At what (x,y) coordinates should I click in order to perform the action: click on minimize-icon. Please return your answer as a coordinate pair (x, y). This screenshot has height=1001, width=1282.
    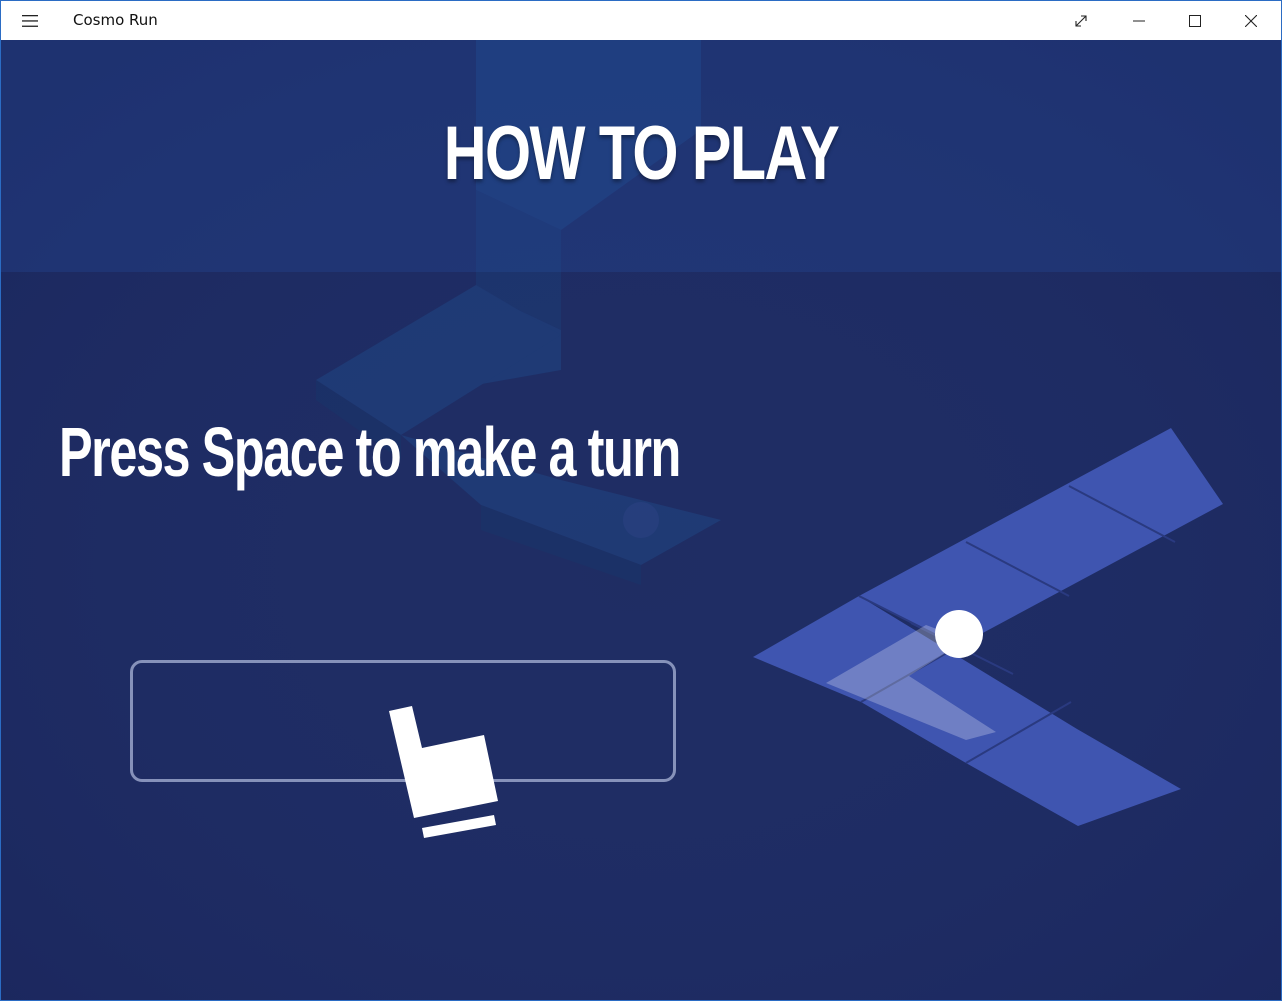
    Looking at the image, I should click on (1139, 20).